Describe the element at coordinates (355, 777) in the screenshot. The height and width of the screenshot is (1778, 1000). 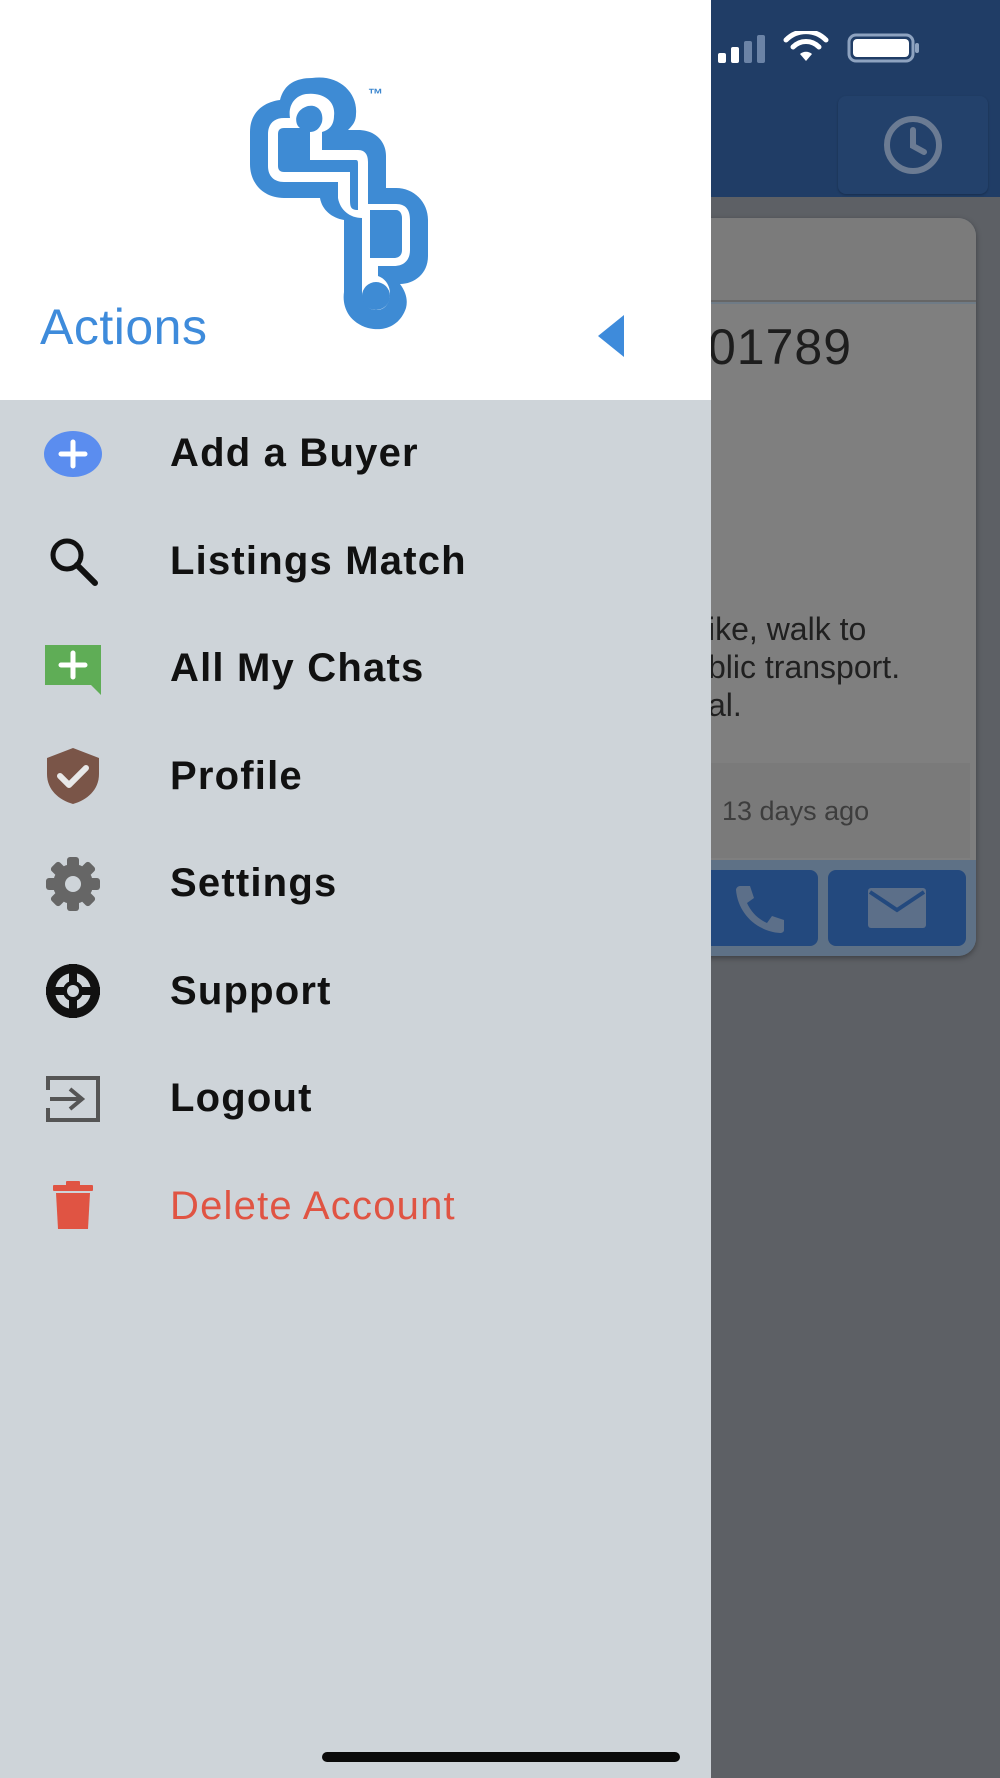
I see `menu-item-profile: Profile` at that location.